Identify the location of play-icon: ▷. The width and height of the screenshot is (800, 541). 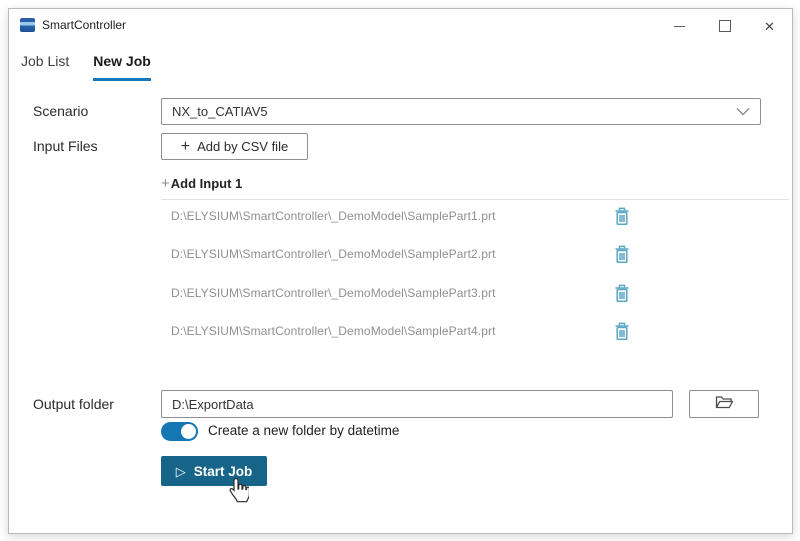
(180, 471).